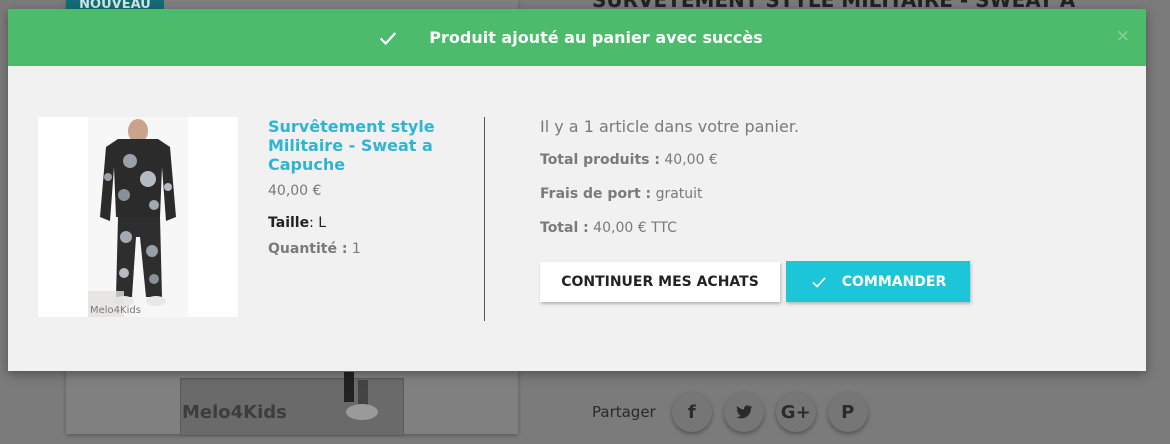  I want to click on twitter-icon, so click(744, 412).